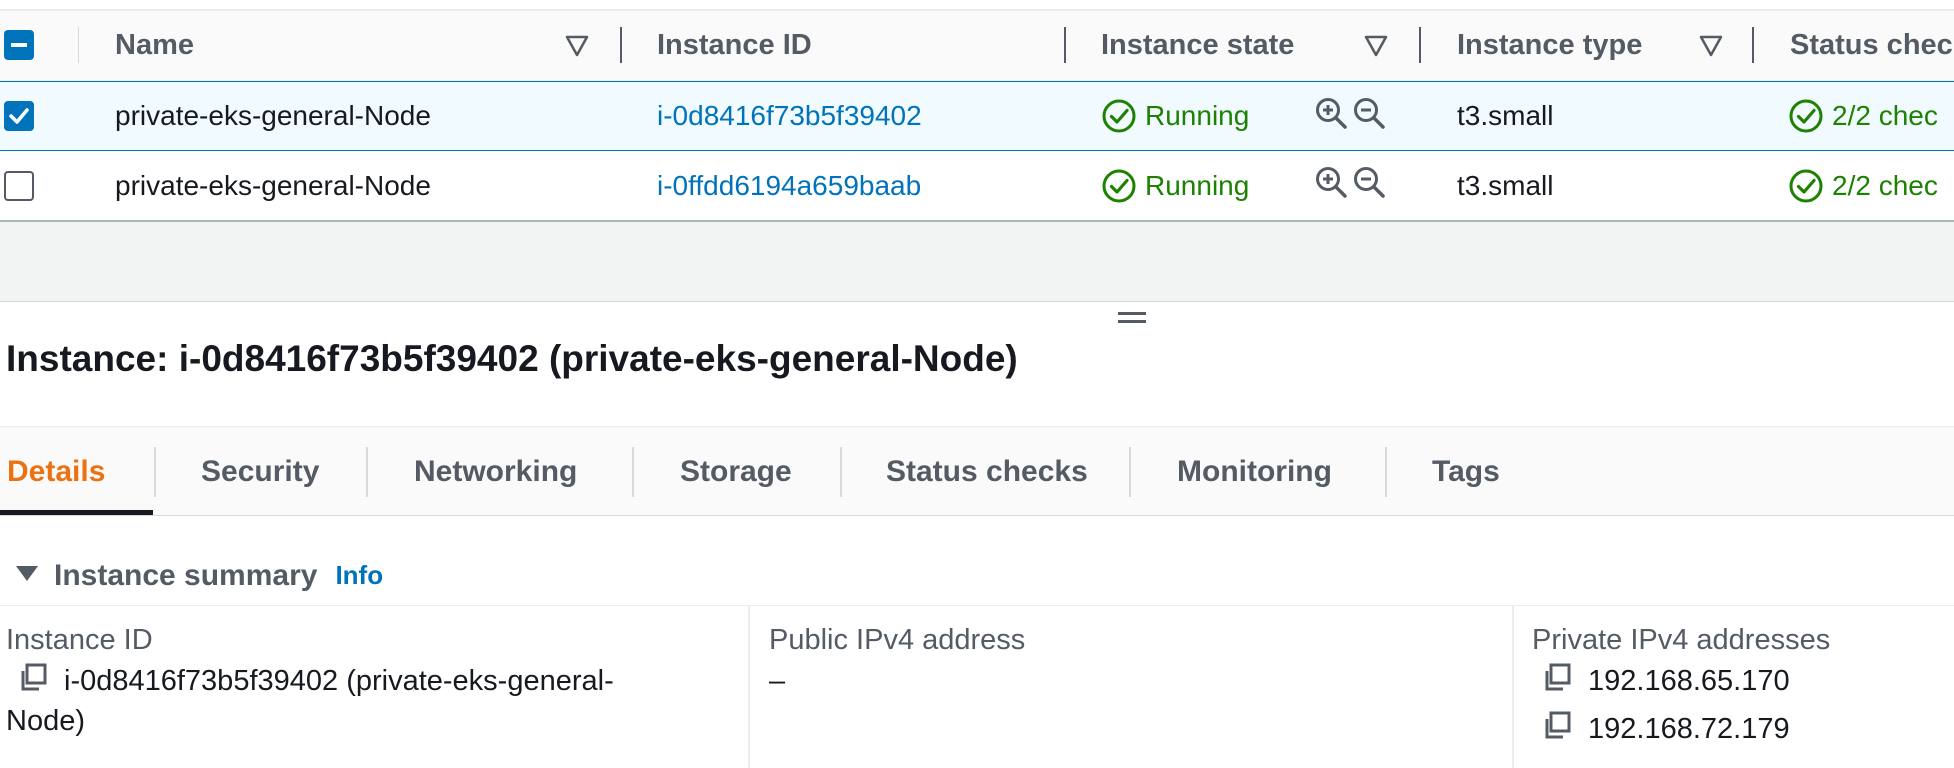  What do you see at coordinates (736, 472) in the screenshot?
I see `tab-storage: Storage` at bounding box center [736, 472].